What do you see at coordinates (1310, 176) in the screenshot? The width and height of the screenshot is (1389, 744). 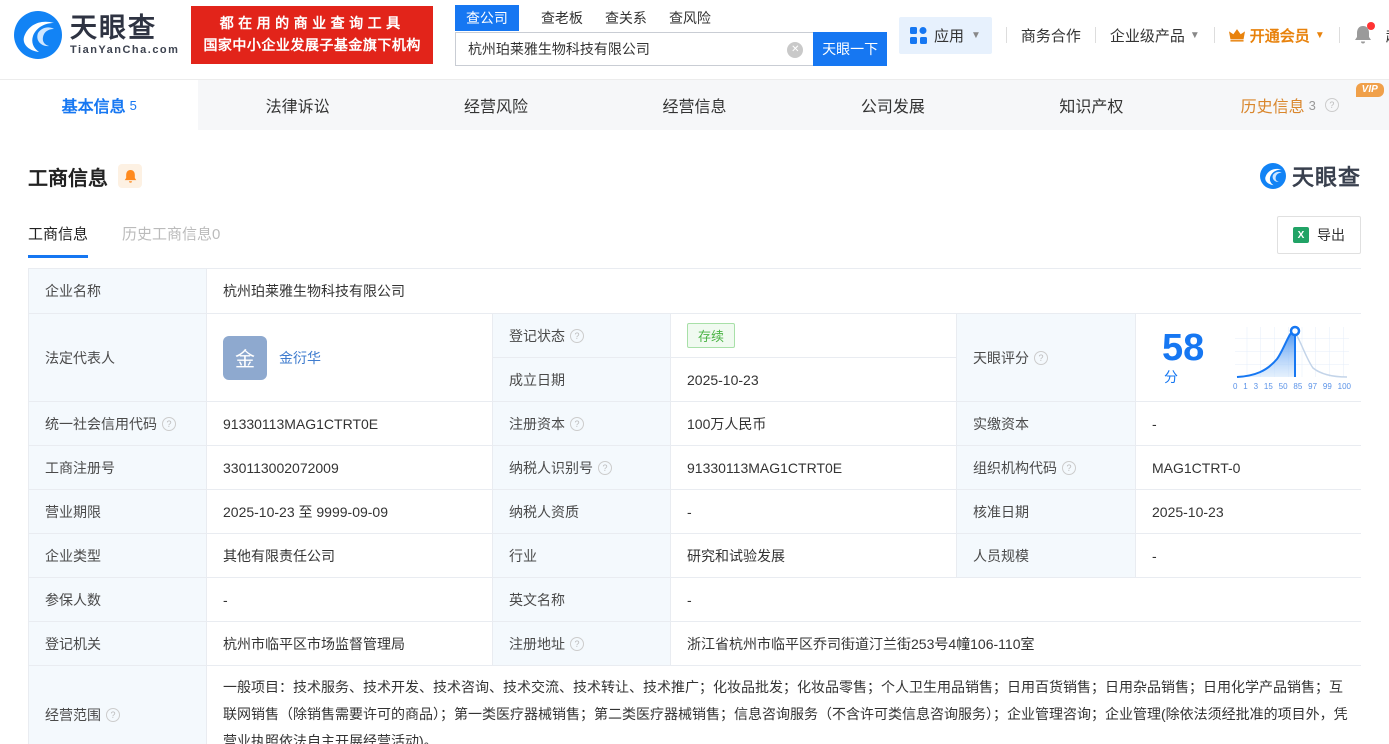 I see `tianyancha-watermark: 天眼查` at bounding box center [1310, 176].